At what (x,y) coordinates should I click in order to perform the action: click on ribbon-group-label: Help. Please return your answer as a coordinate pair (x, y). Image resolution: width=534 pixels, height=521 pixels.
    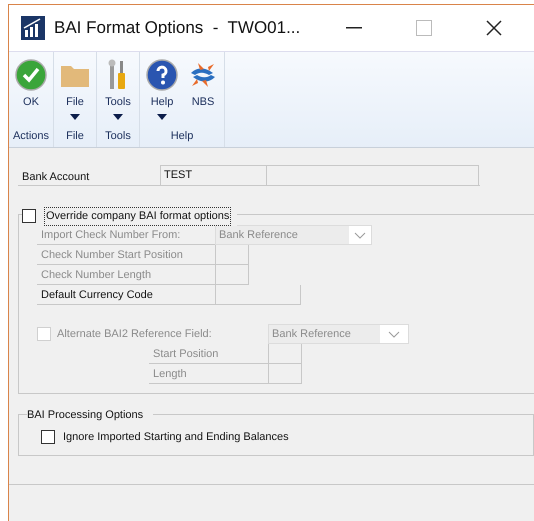
    Looking at the image, I should click on (182, 136).